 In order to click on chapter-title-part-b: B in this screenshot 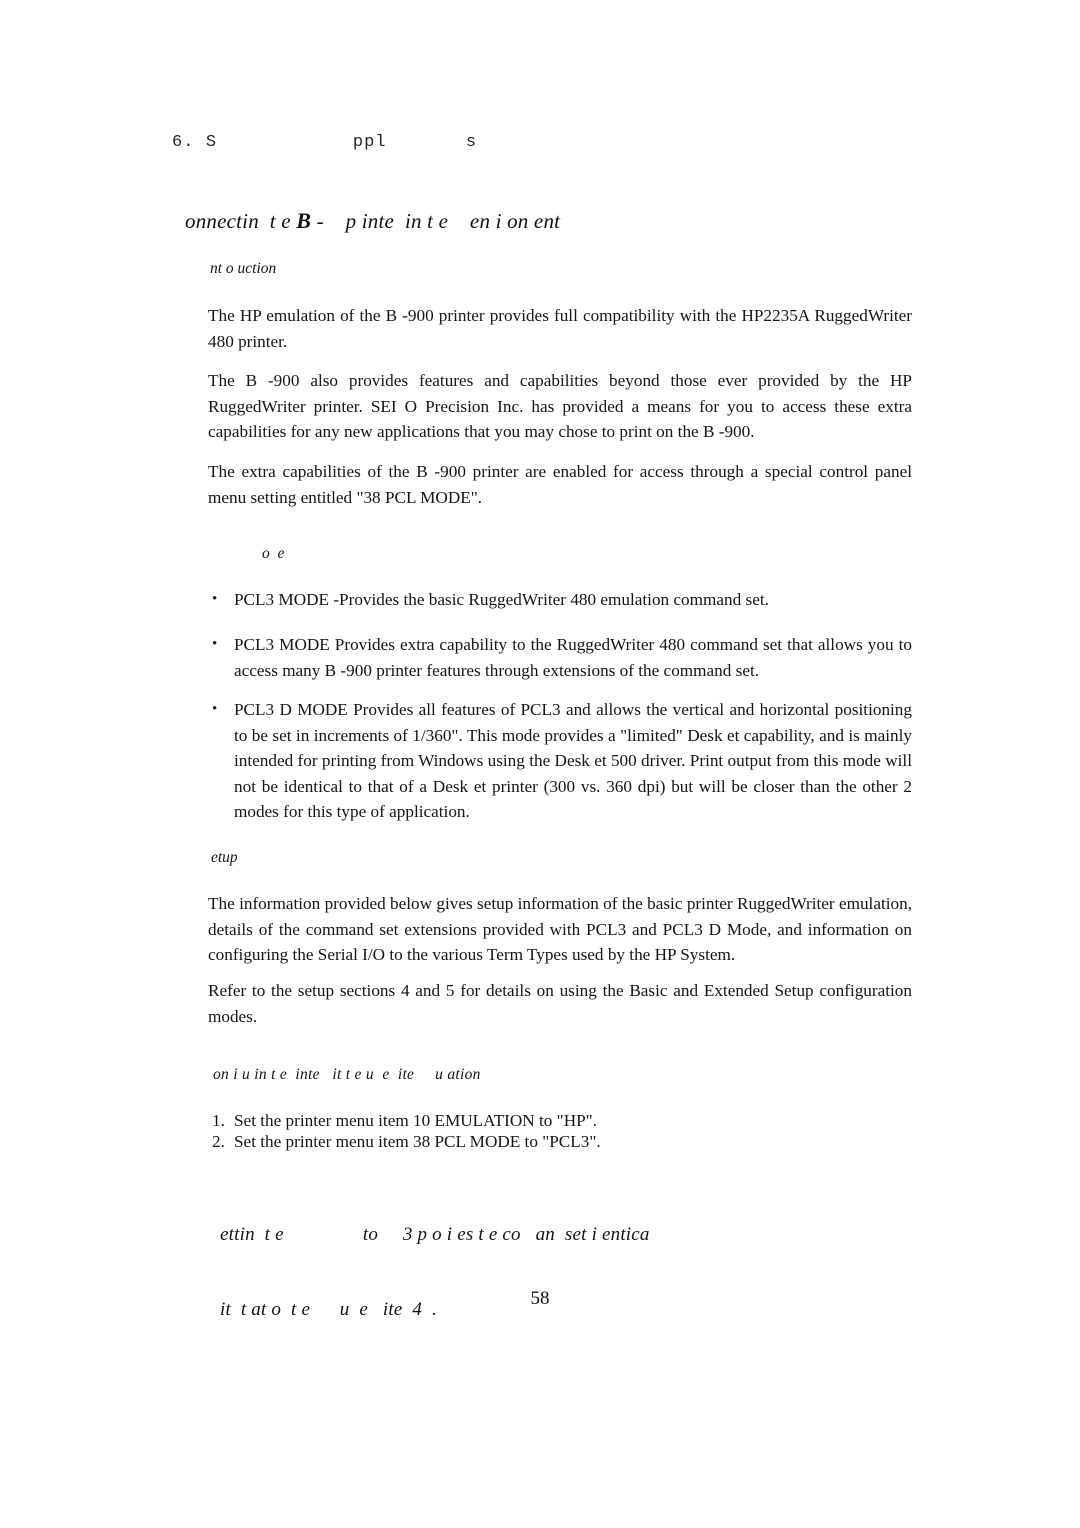, I will do `click(304, 220)`.